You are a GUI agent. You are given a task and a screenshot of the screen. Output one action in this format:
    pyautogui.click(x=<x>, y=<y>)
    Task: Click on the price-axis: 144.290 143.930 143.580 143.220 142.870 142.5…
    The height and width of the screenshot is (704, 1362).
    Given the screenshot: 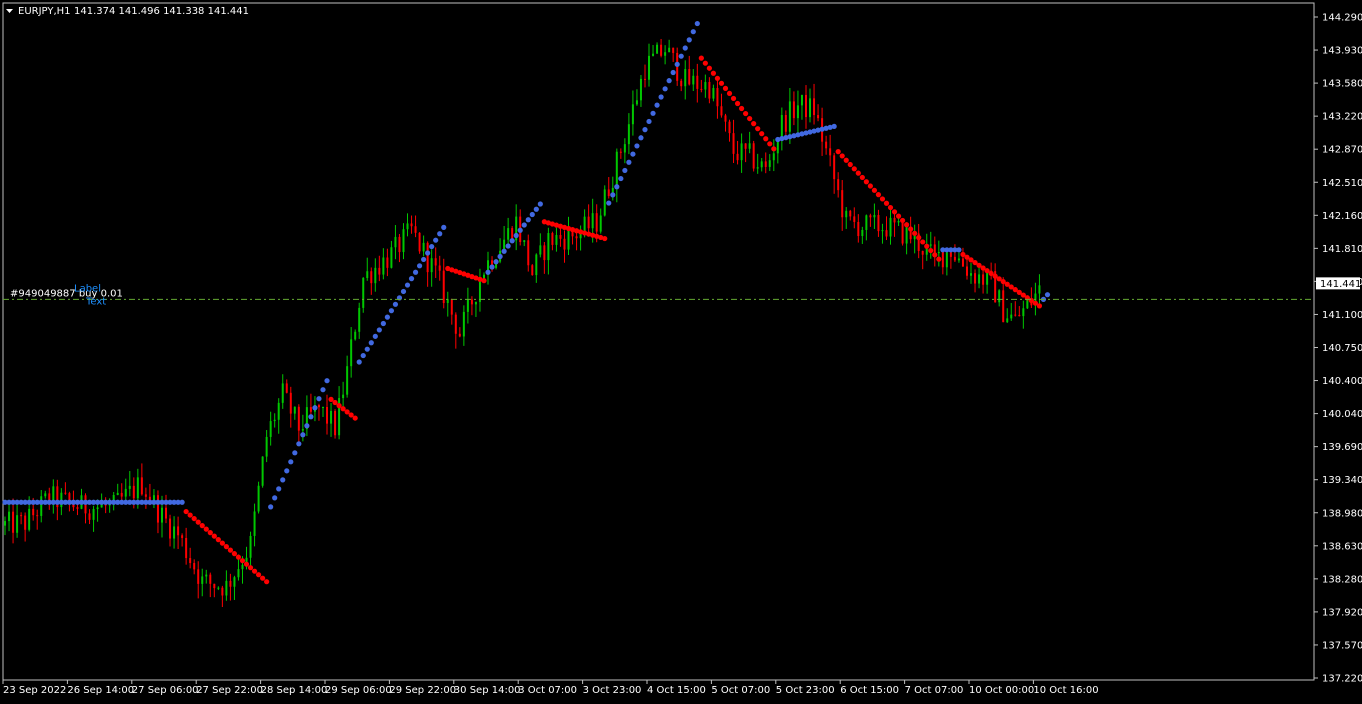 What is the action you would take?
    pyautogui.click(x=1338, y=349)
    